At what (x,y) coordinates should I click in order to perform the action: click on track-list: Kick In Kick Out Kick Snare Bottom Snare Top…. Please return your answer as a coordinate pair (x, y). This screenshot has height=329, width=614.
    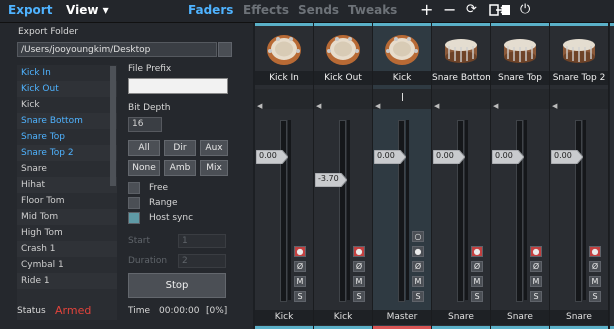
    Looking at the image, I should click on (67, 192).